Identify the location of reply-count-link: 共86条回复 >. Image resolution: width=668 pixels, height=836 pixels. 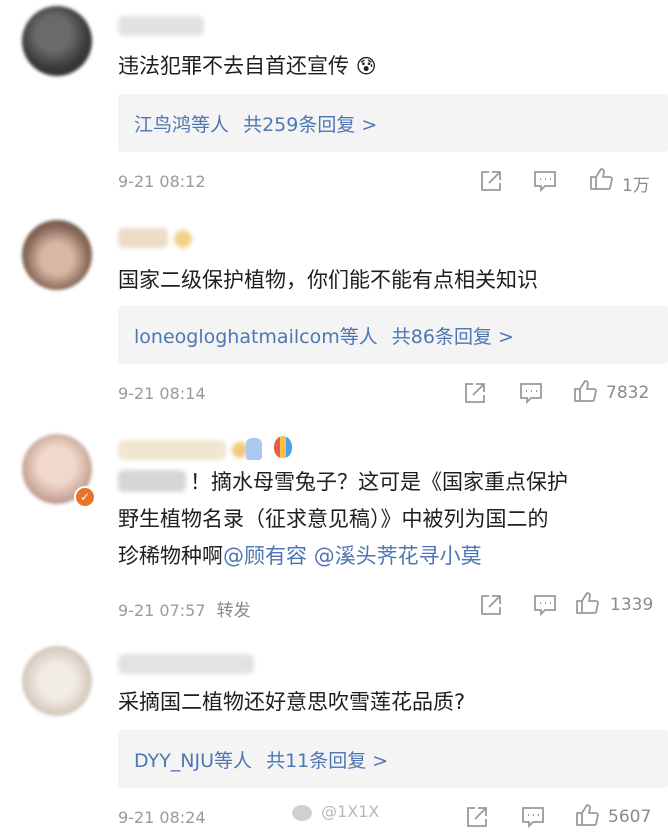
(453, 337).